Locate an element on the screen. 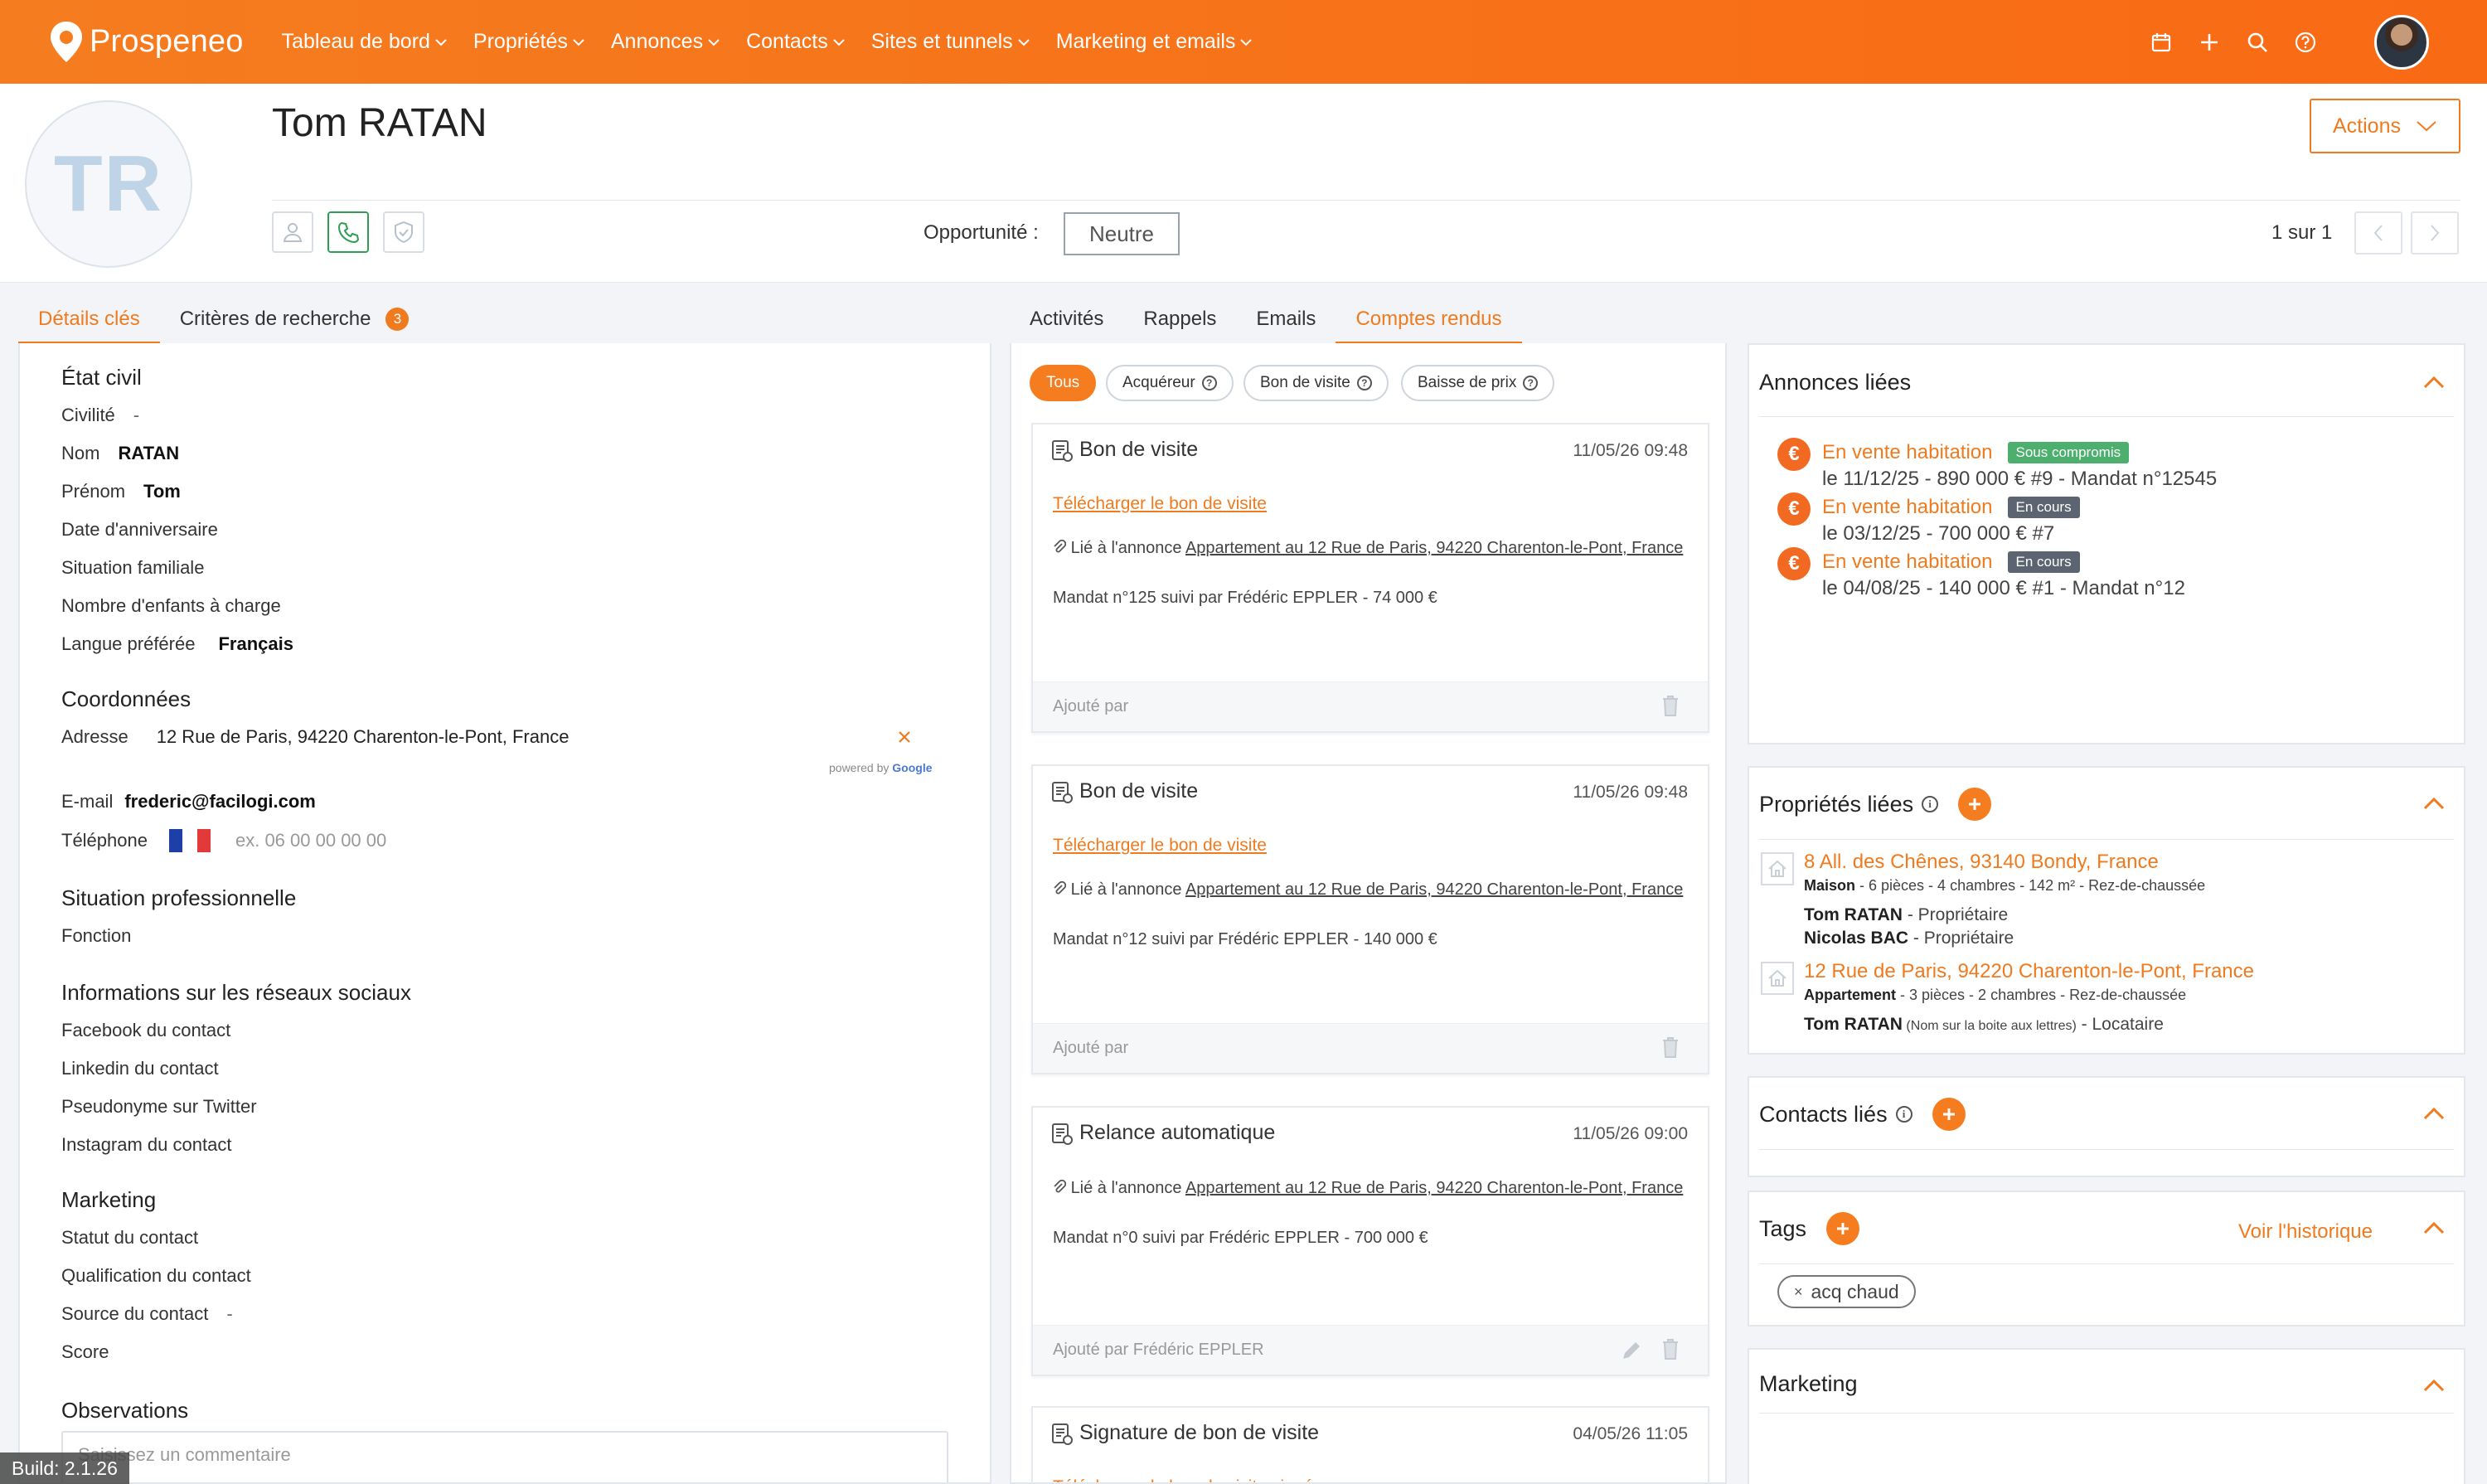 The height and width of the screenshot is (1484, 2487). user-avatar is located at coordinates (2401, 42).